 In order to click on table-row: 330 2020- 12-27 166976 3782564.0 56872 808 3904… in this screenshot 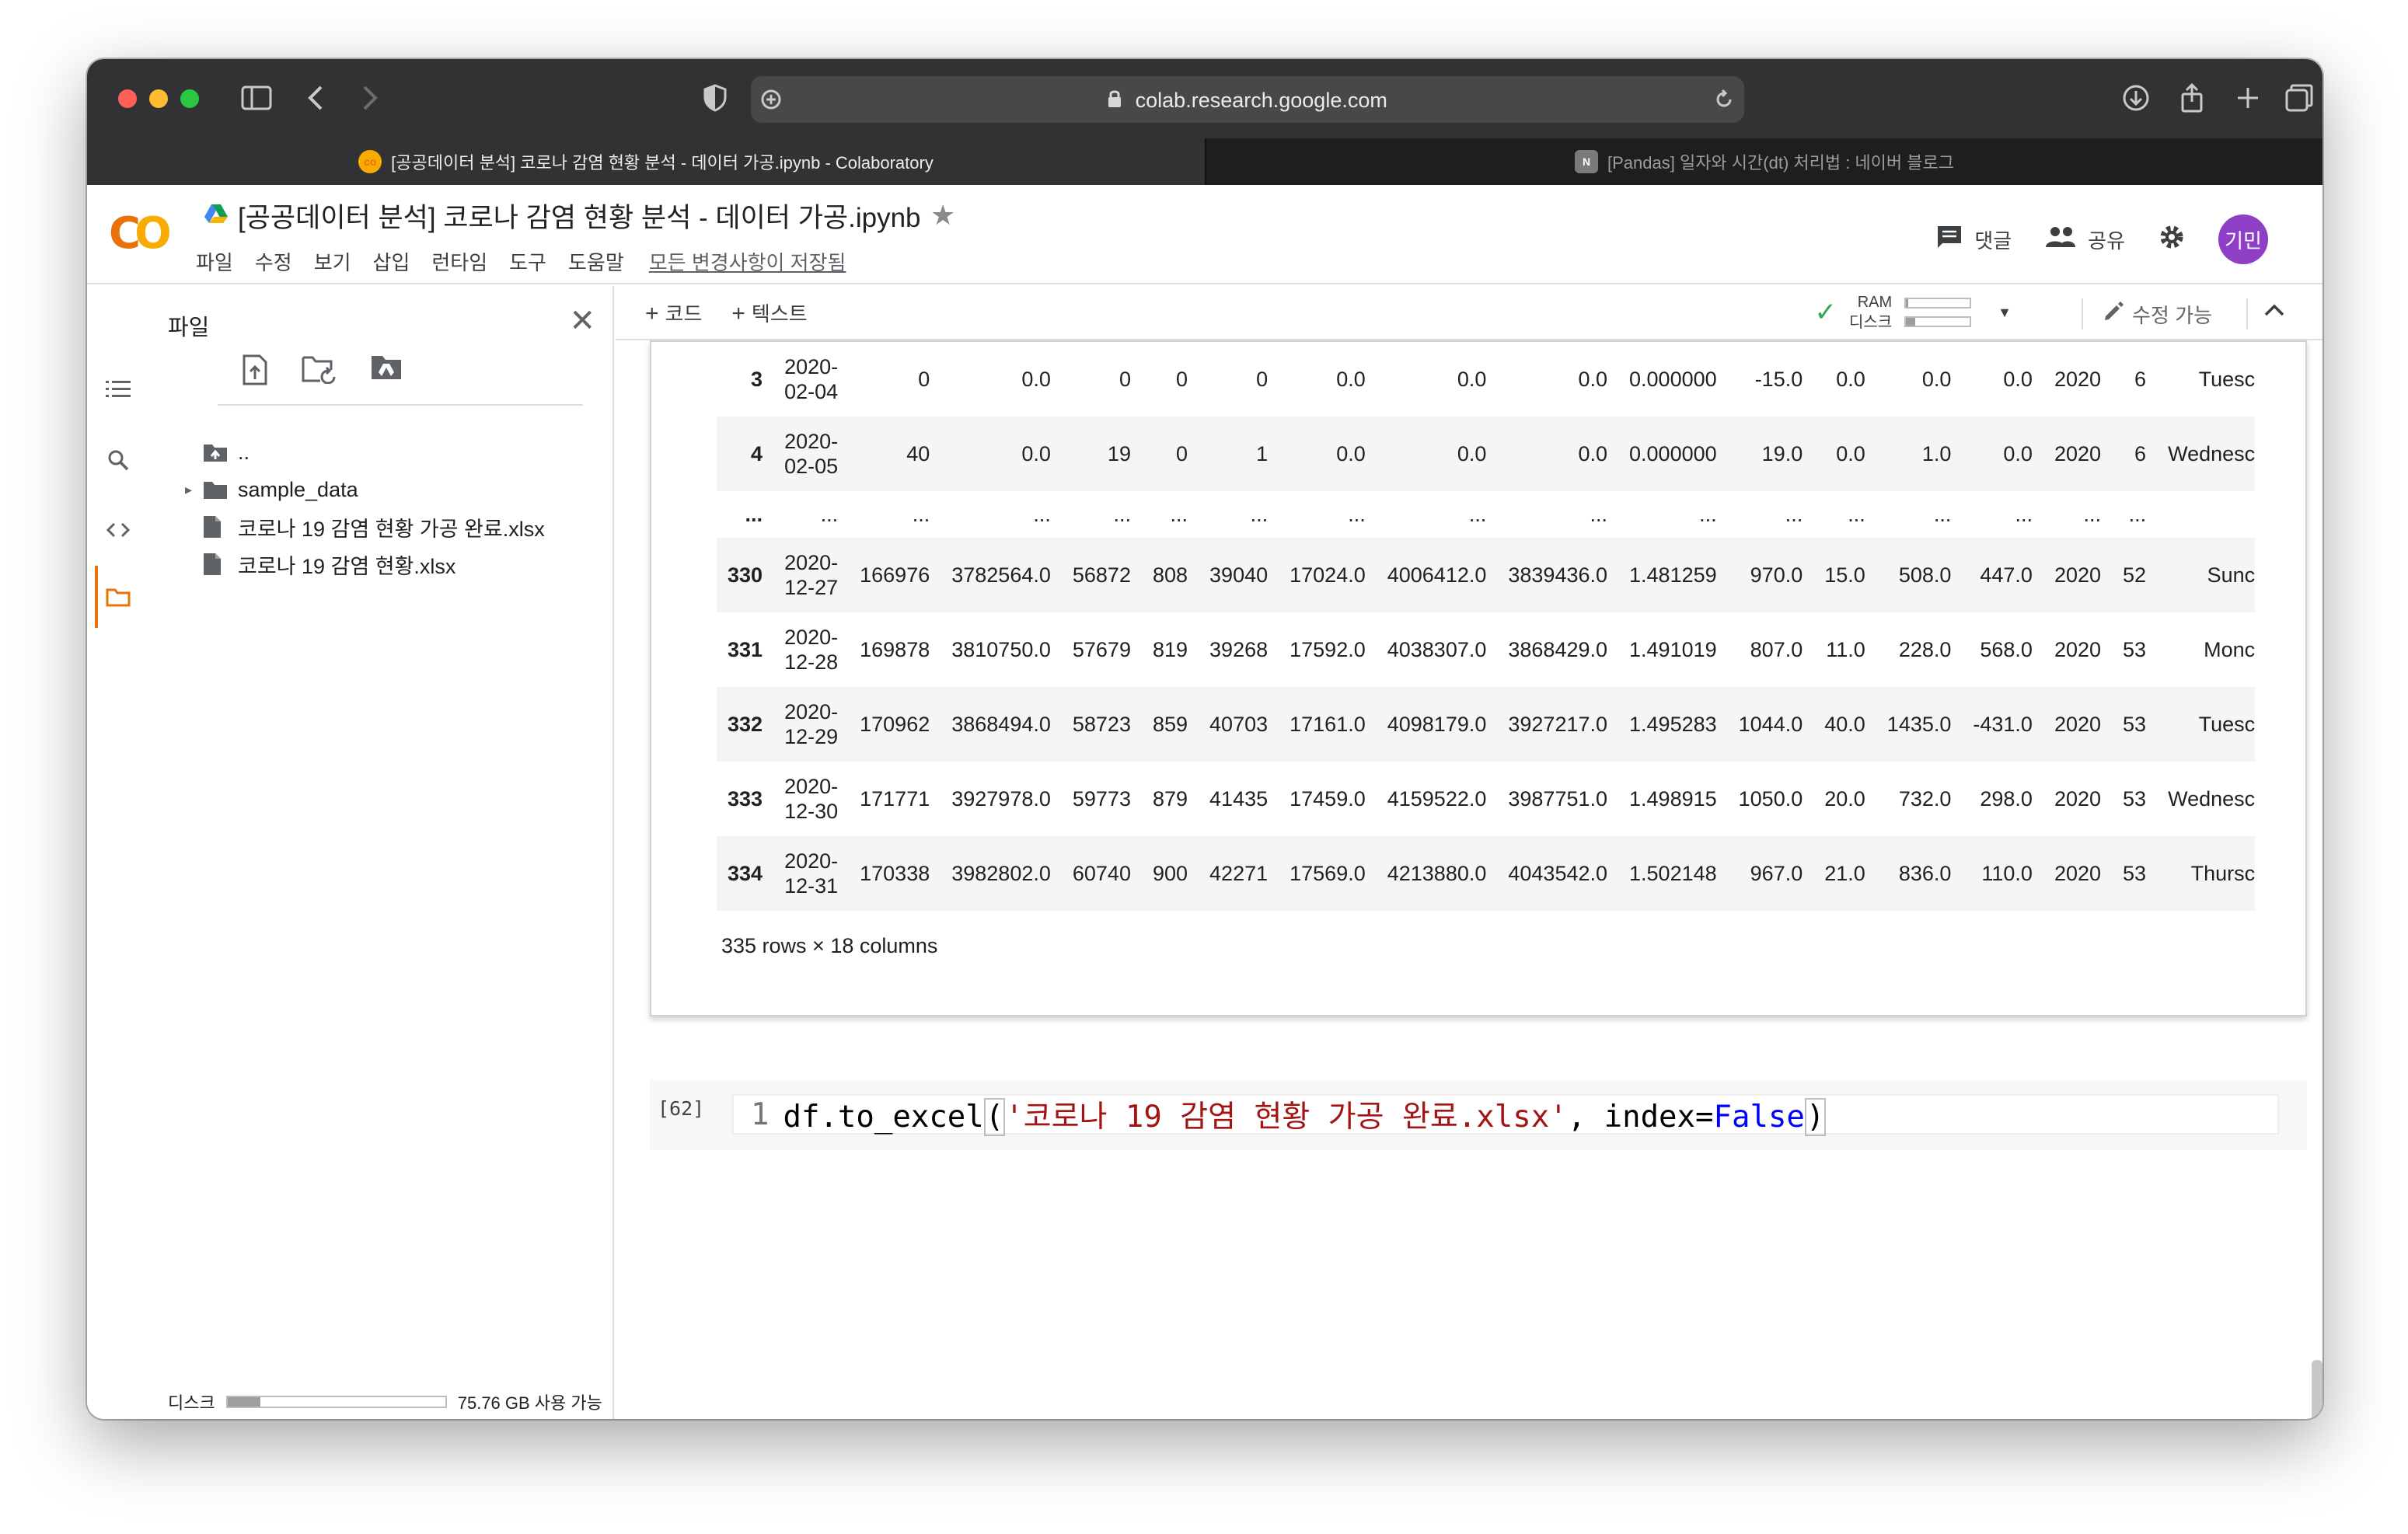, I will do `click(1486, 575)`.